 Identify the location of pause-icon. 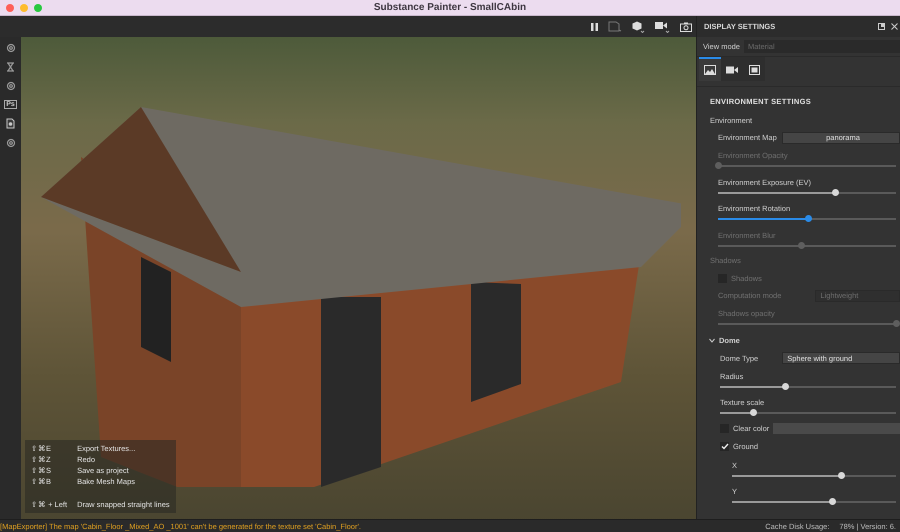
(594, 26).